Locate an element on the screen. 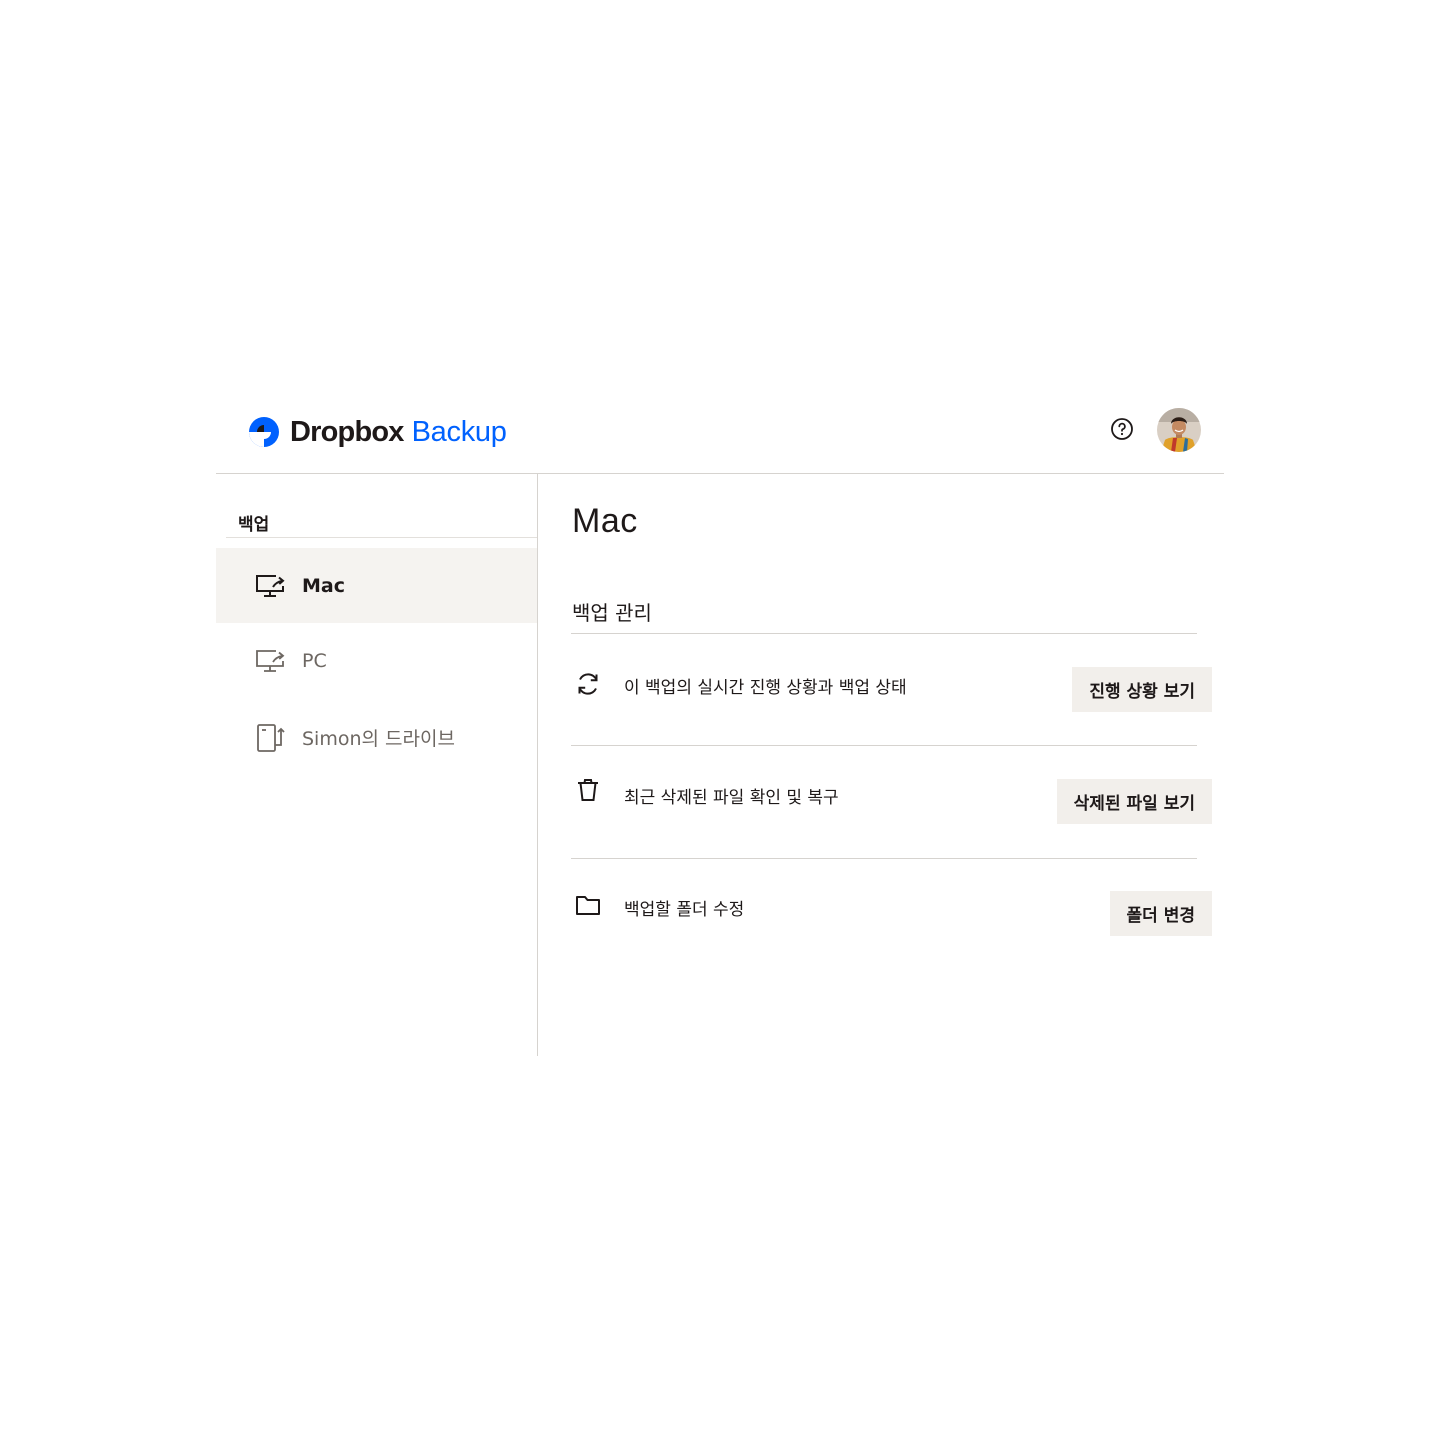  app-header: Dropbox Backup is located at coordinates (720, 432).